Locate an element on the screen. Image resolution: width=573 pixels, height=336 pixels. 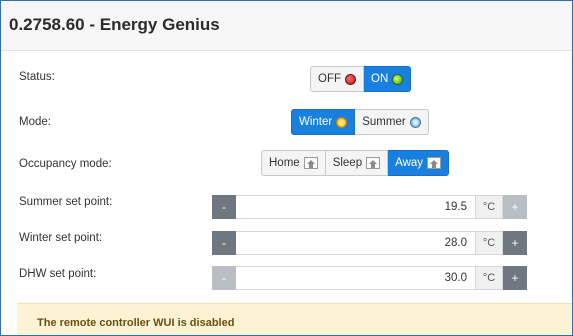
dhw-decrement-button: - is located at coordinates (224, 278).